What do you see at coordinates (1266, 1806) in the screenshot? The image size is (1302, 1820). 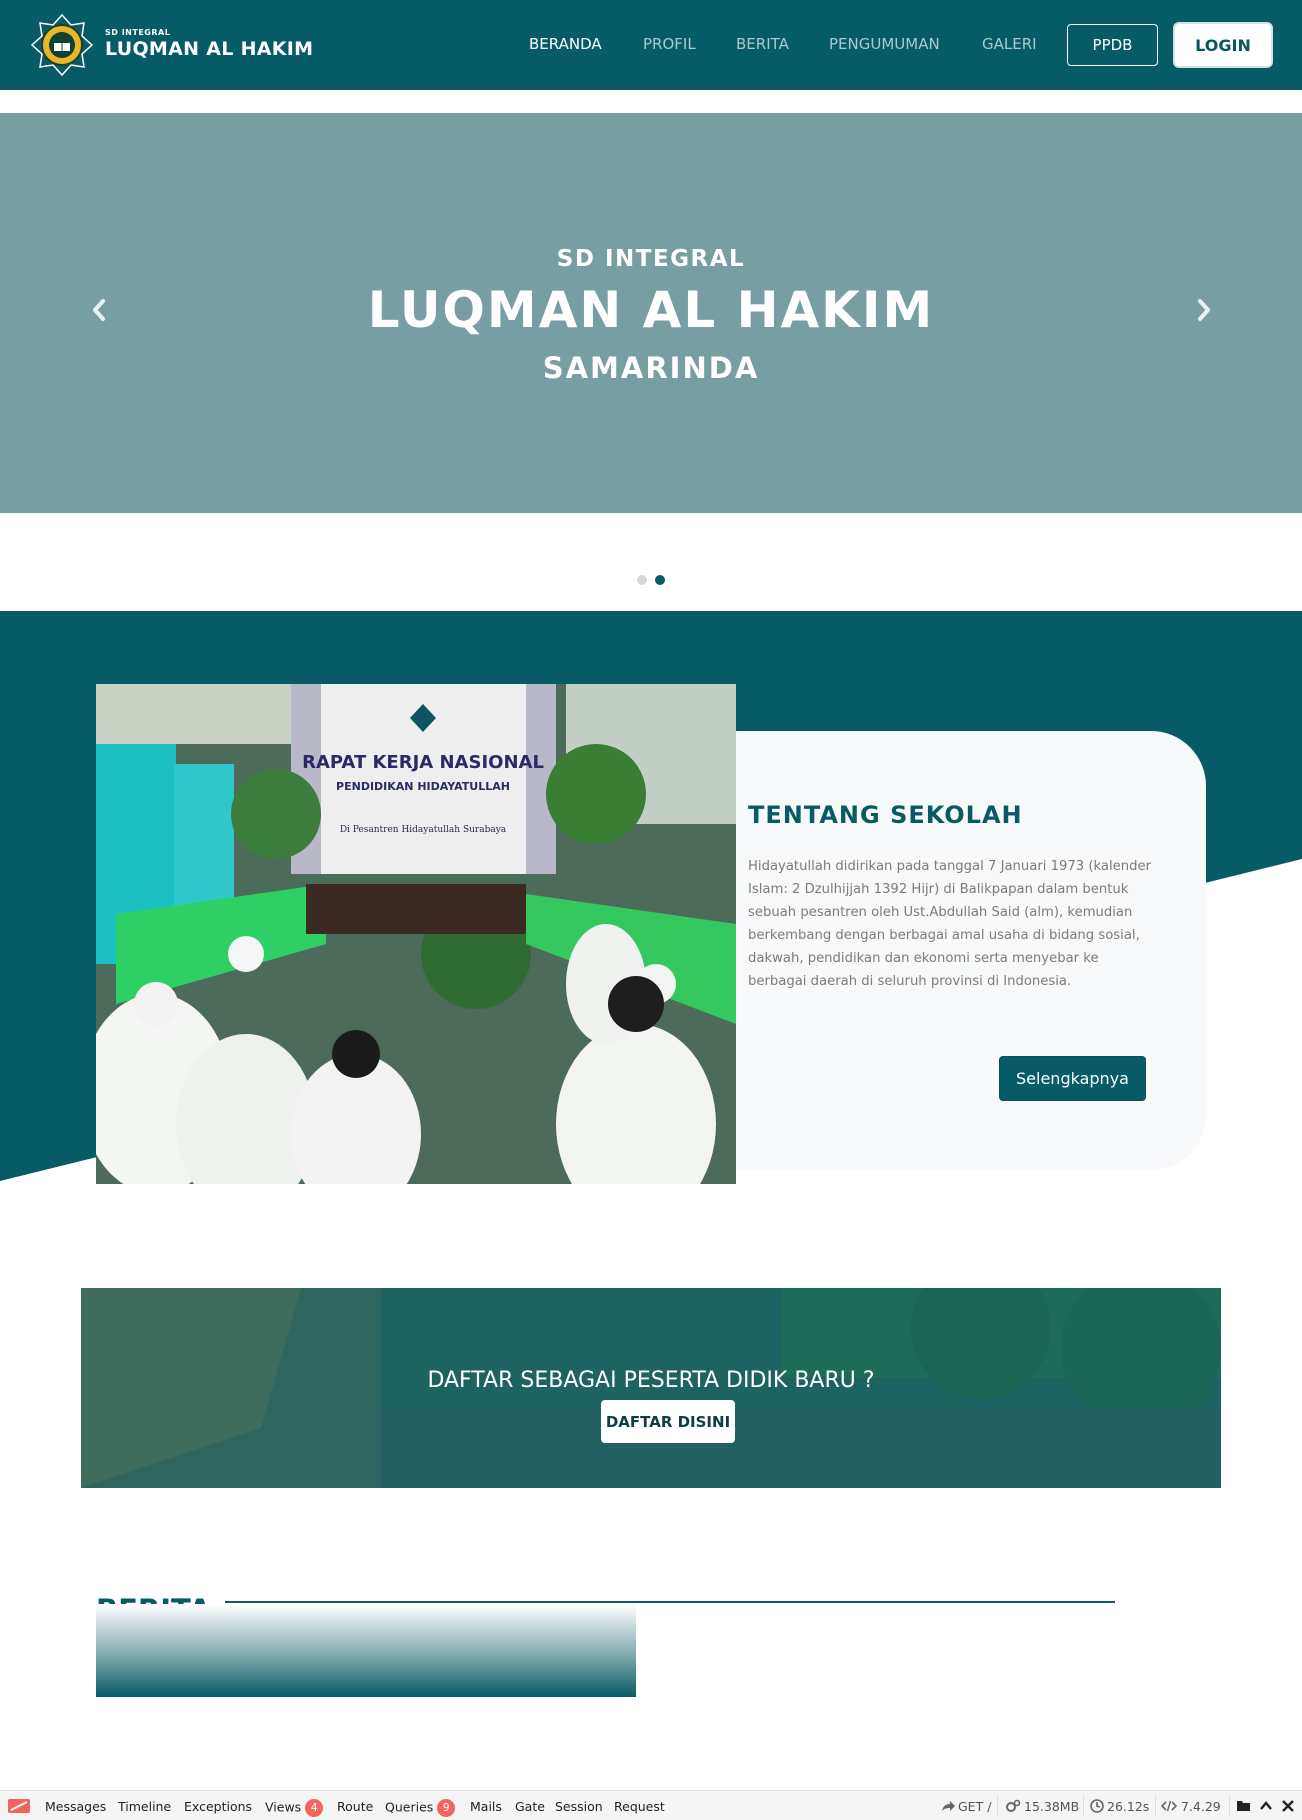 I see `chevron-up-icon` at bounding box center [1266, 1806].